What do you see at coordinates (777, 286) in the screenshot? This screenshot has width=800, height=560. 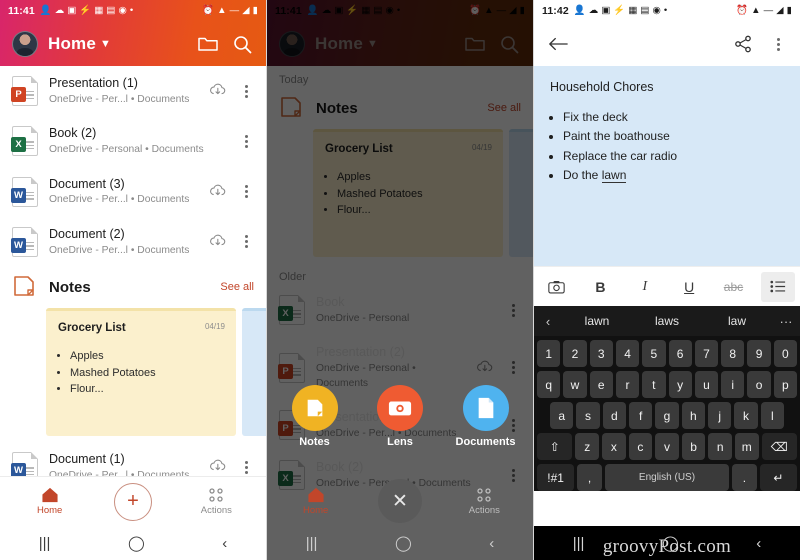 I see `bullet-list-button` at bounding box center [777, 286].